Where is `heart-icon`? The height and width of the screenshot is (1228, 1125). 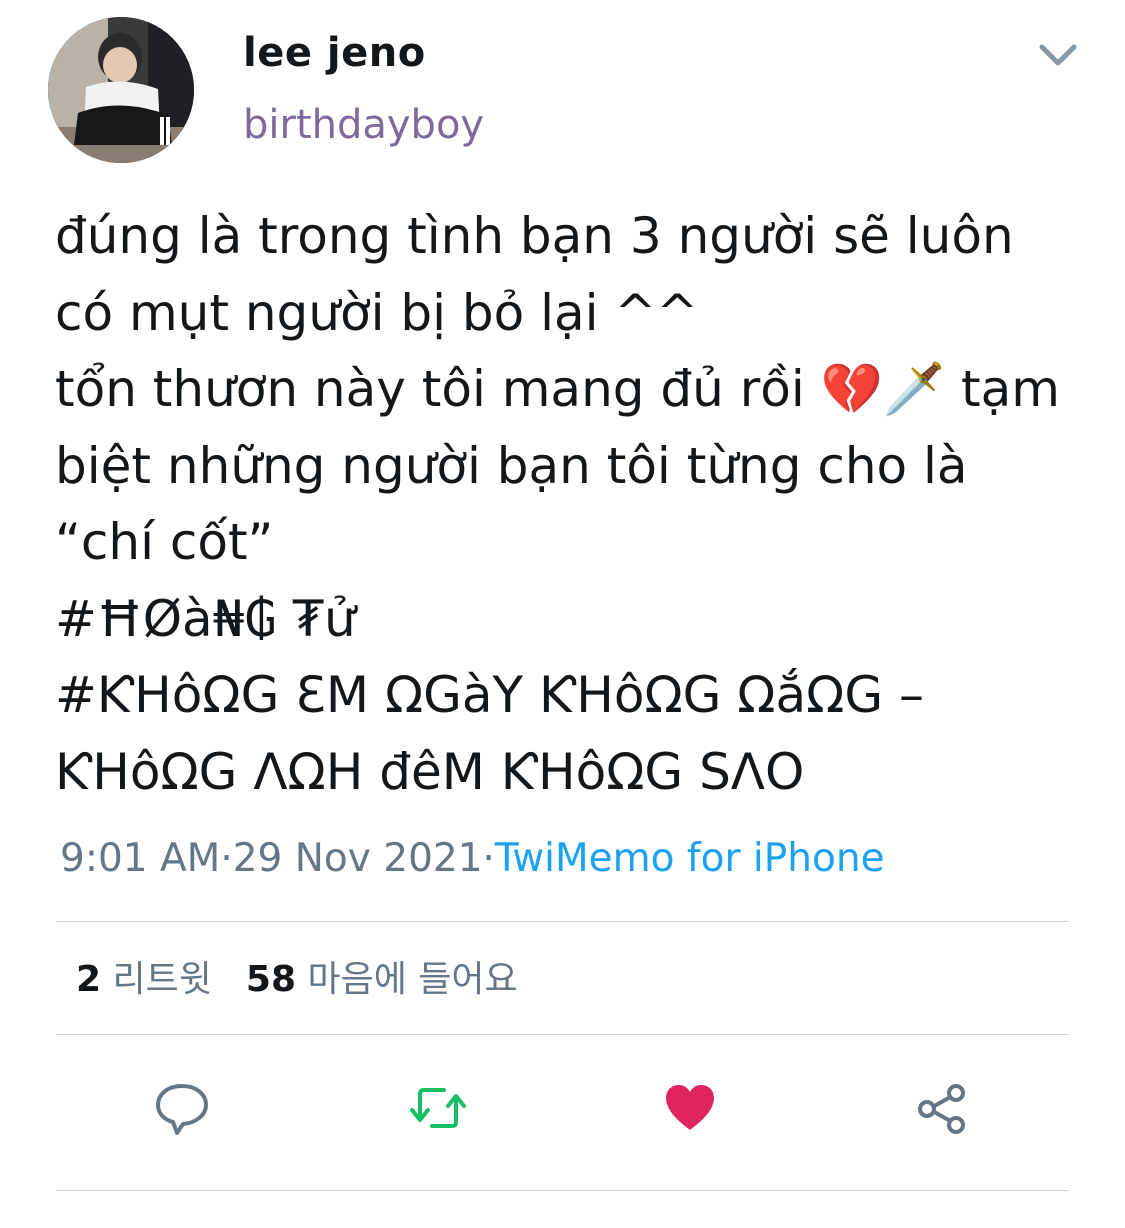
heart-icon is located at coordinates (690, 1107).